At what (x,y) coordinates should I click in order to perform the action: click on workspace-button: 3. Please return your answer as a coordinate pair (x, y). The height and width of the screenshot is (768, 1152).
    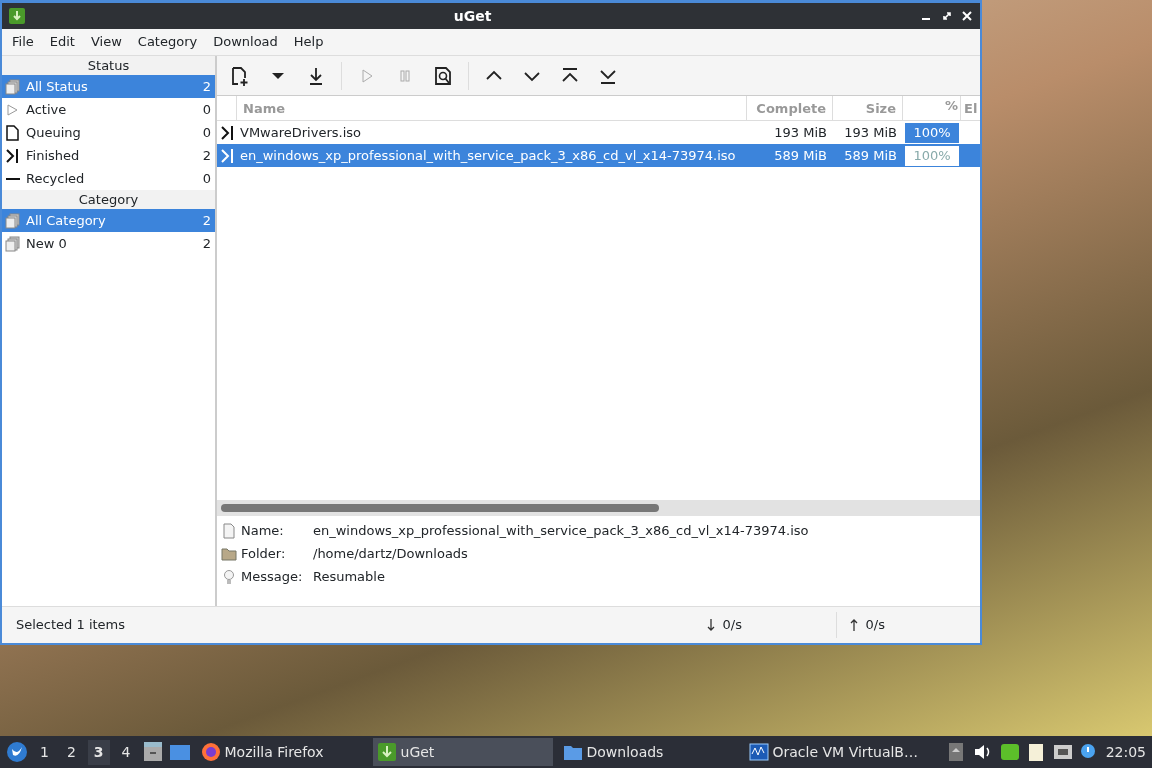
    Looking at the image, I should click on (98, 752).